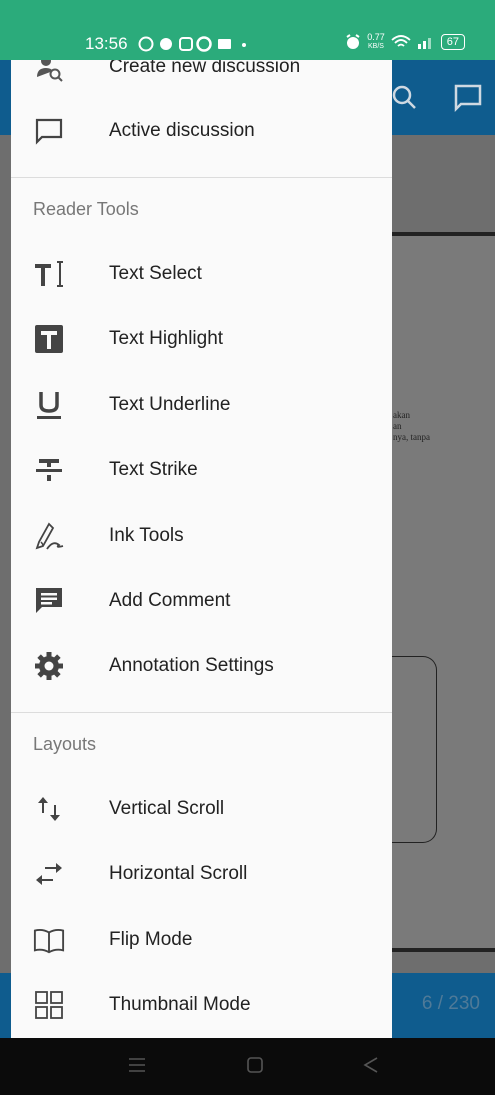  I want to click on flip-mode-label: Flip Mode, so click(151, 939).